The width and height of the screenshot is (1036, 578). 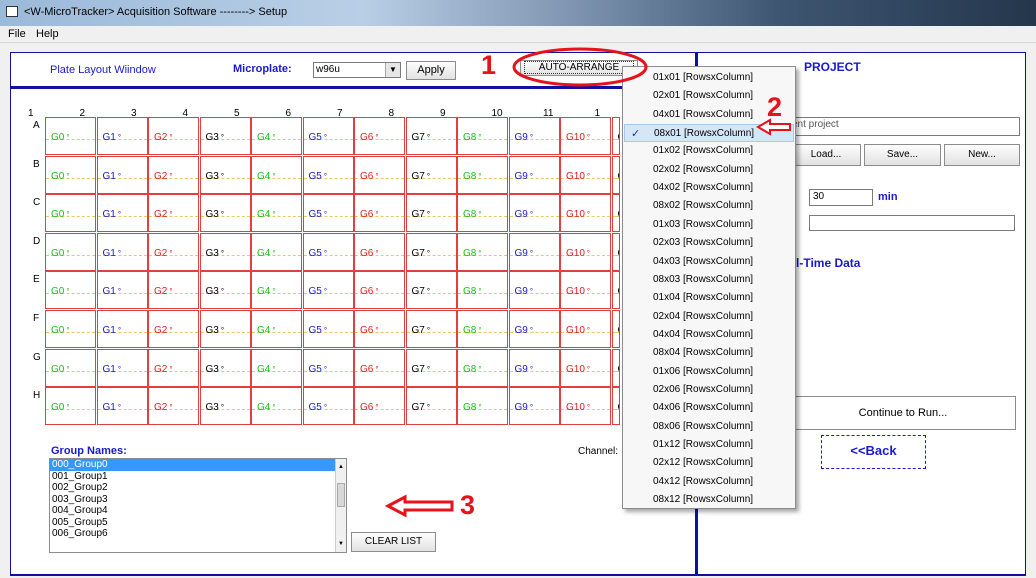 What do you see at coordinates (580, 67) in the screenshot?
I see `highlight-ellipse` at bounding box center [580, 67].